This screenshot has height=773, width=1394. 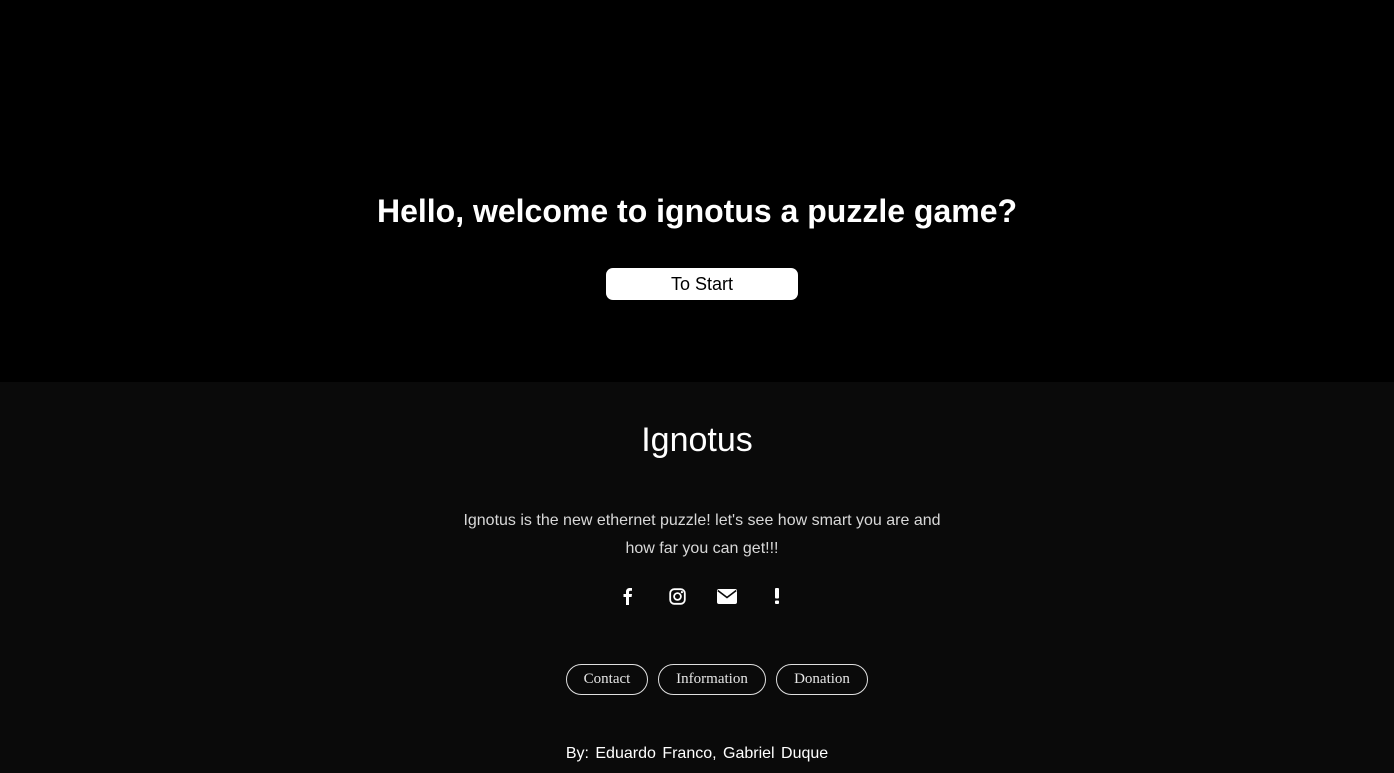 I want to click on facebook-icon, so click(x=627, y=596).